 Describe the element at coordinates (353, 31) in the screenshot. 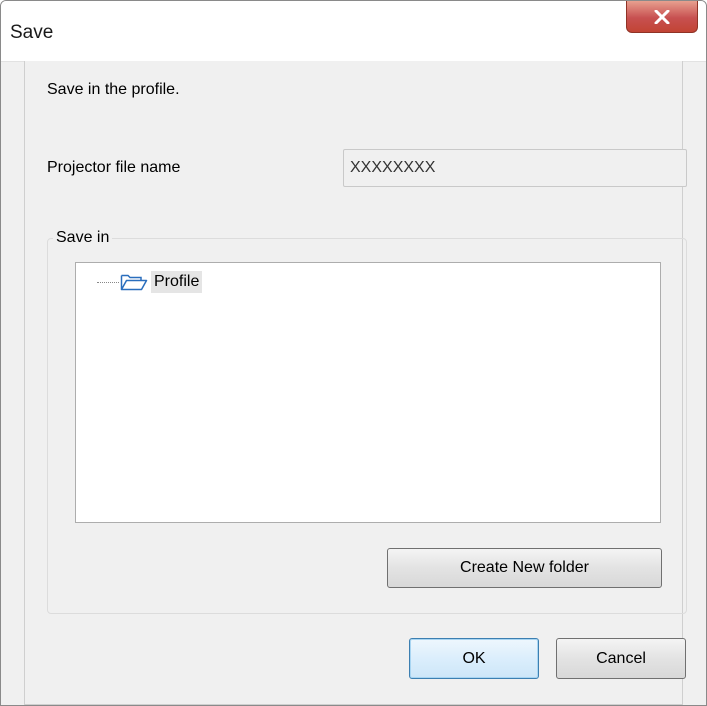

I see `title-bar: Save` at that location.